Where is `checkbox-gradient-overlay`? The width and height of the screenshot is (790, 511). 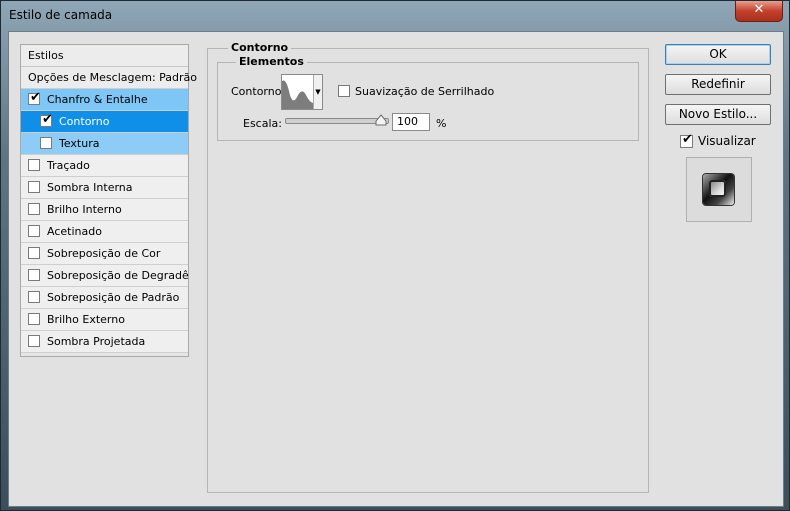 checkbox-gradient-overlay is located at coordinates (34, 275).